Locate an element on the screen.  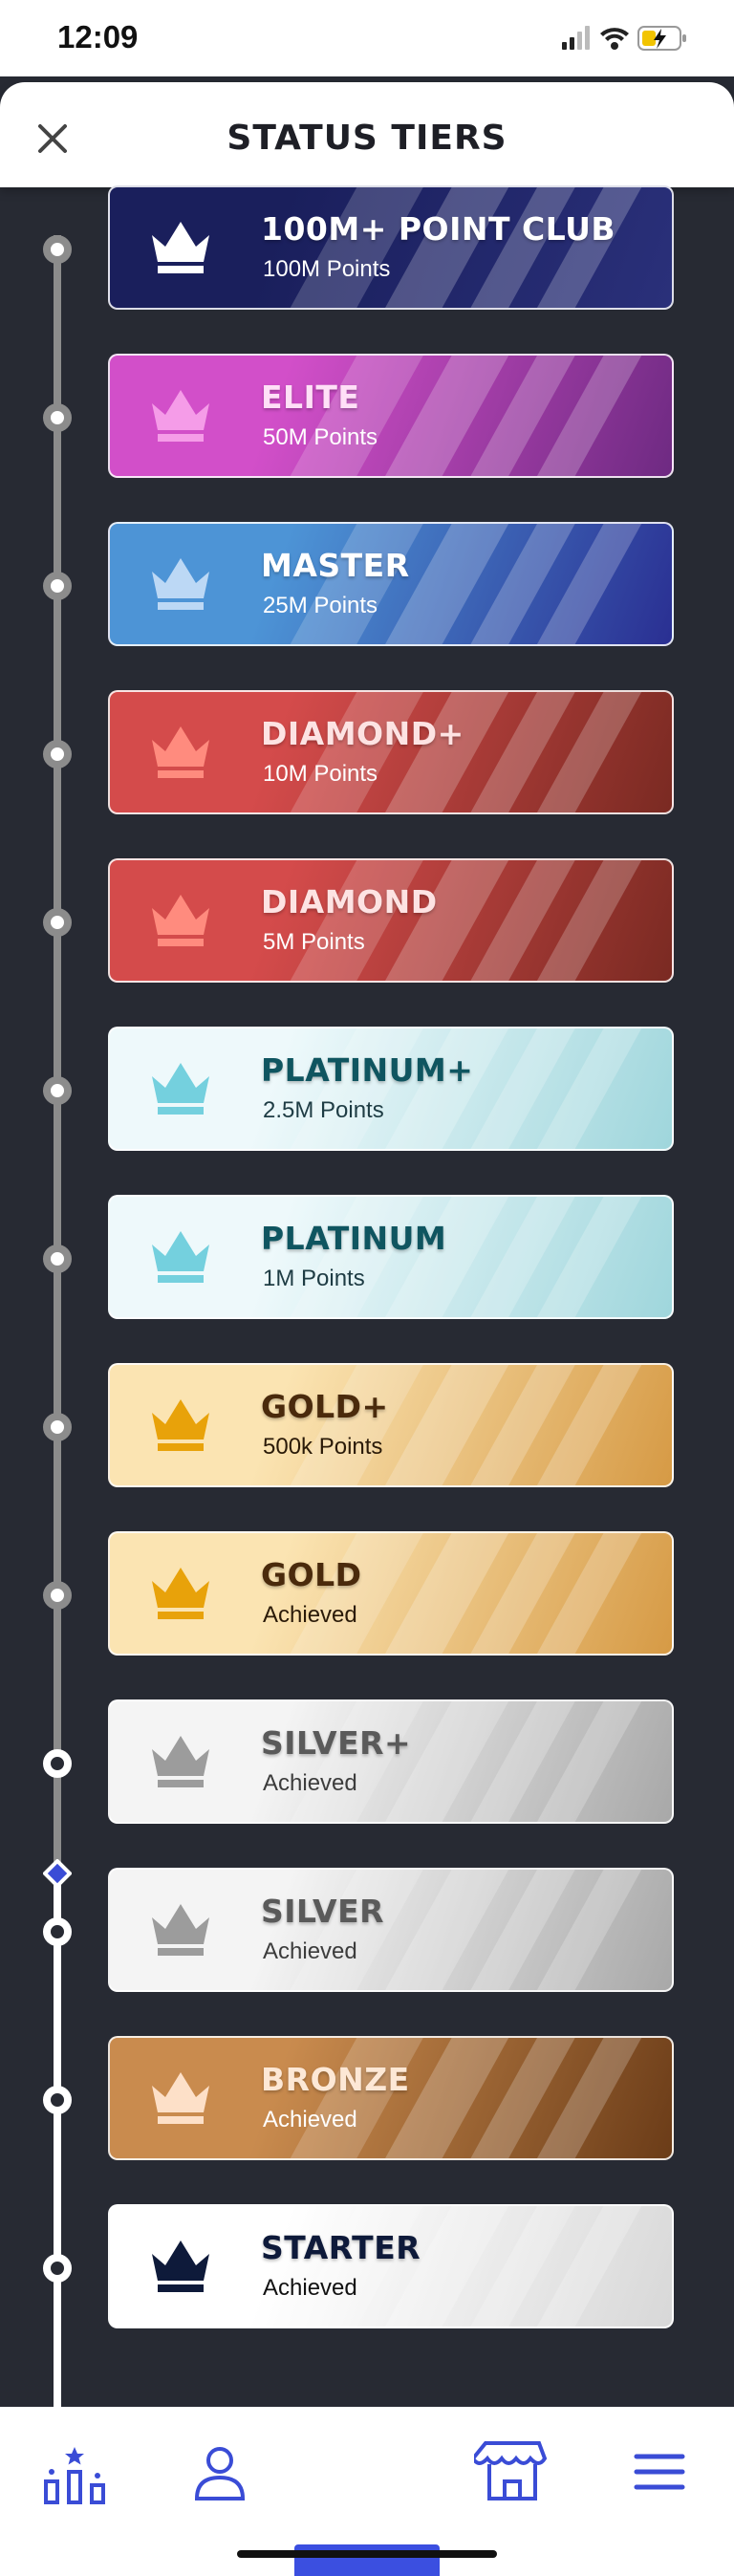
nav-store is located at coordinates (510, 2472).